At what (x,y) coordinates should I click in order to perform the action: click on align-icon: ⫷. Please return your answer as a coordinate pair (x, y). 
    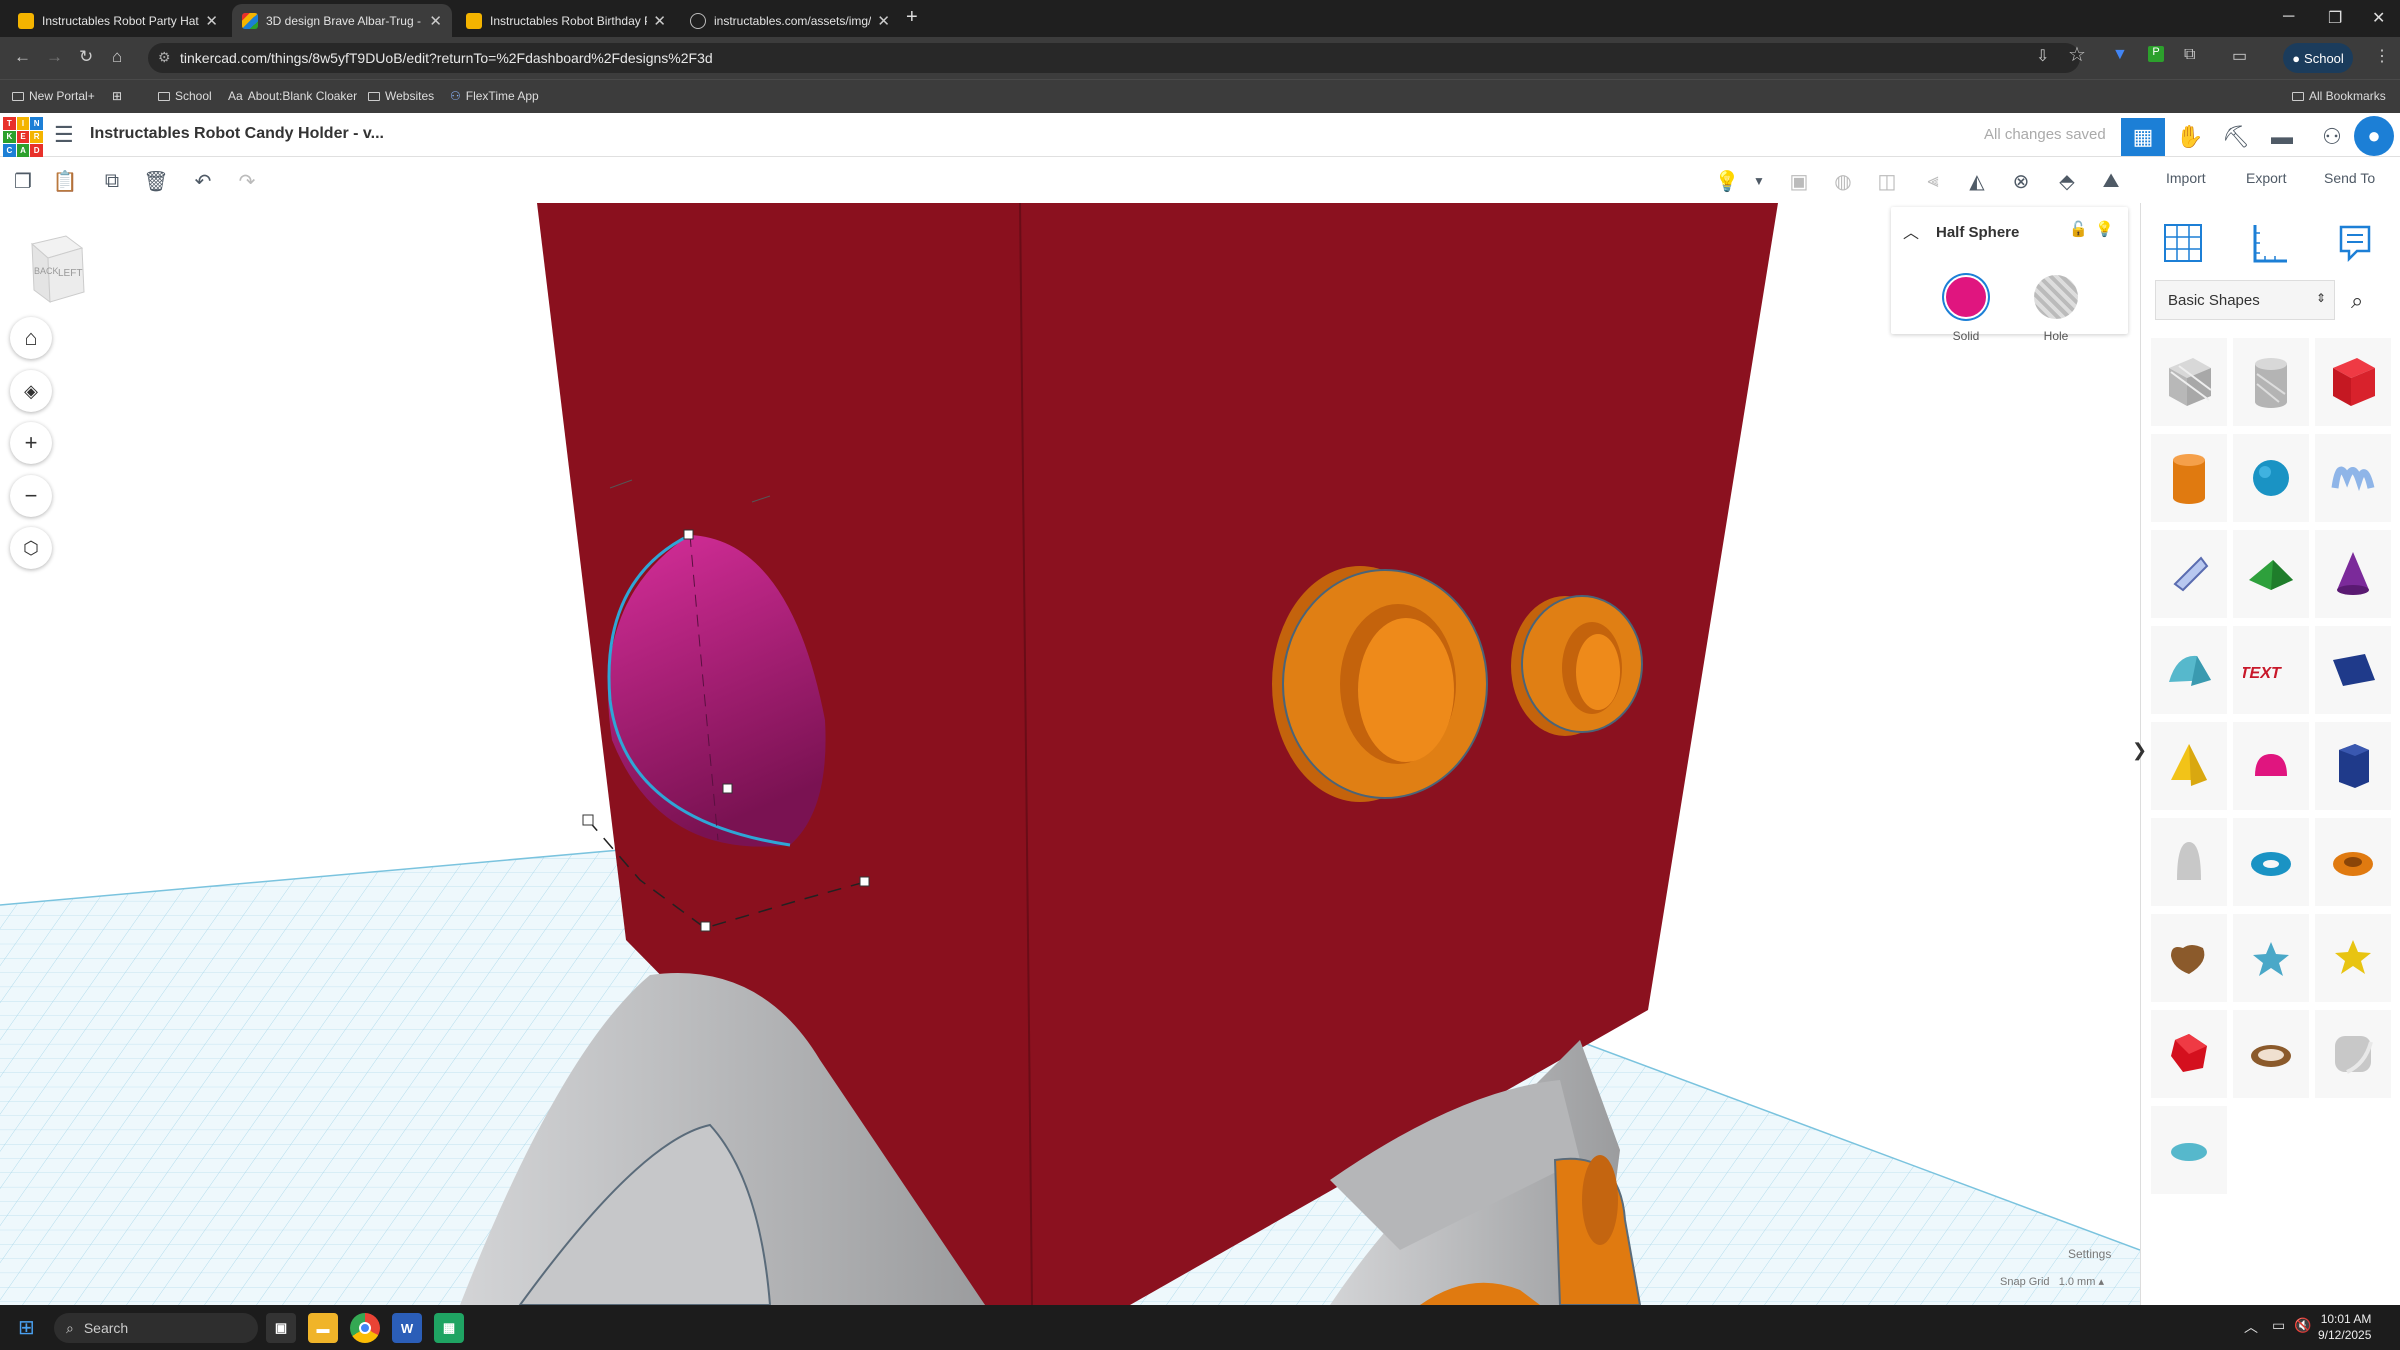
    Looking at the image, I should click on (1933, 181).